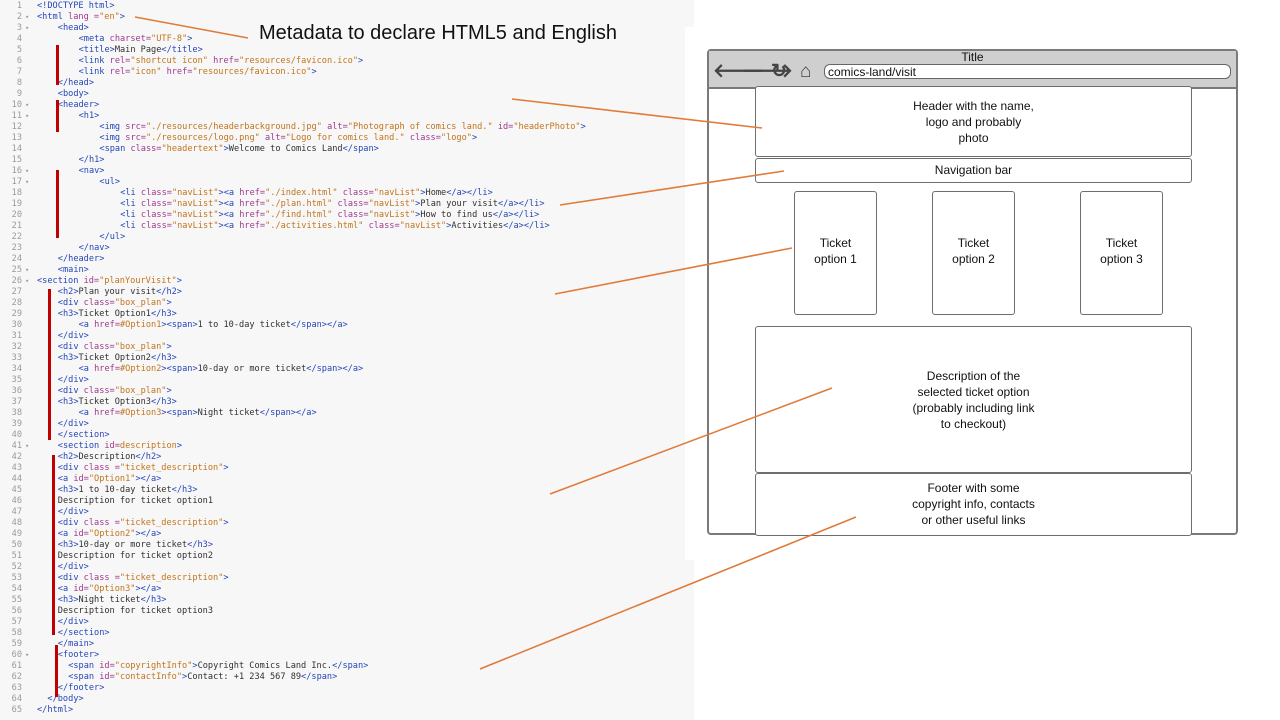  What do you see at coordinates (672, 188) in the screenshot?
I see `connector-nav` at bounding box center [672, 188].